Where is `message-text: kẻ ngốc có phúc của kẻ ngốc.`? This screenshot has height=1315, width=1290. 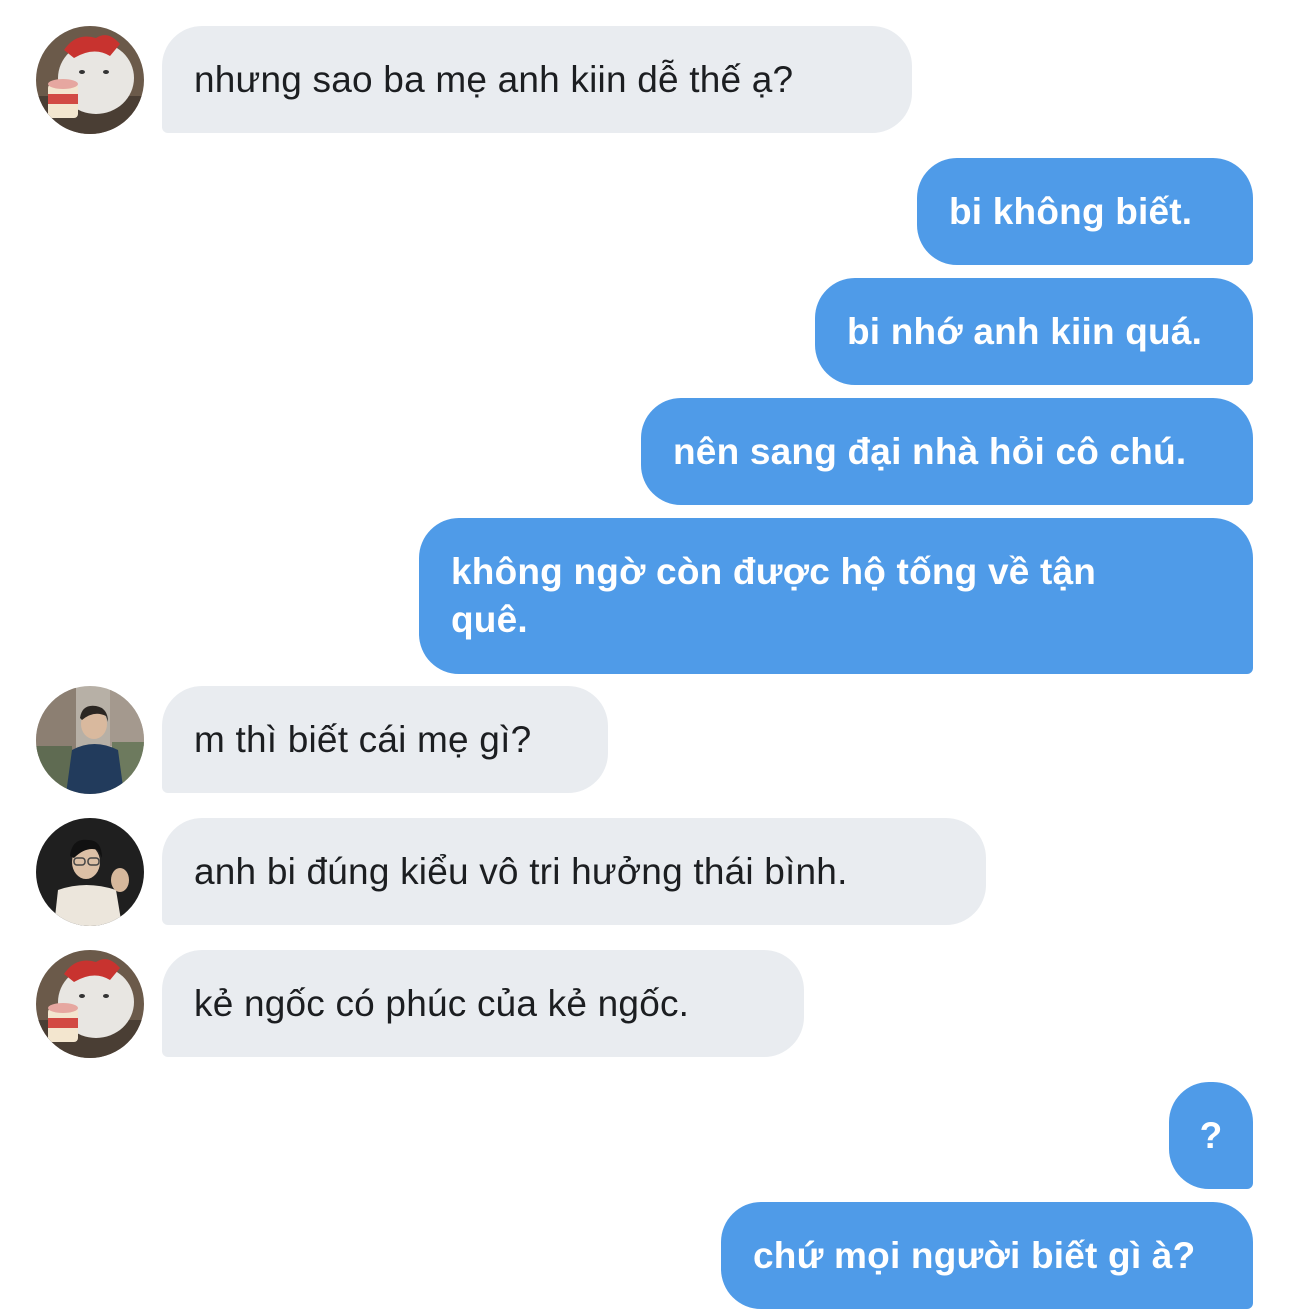
message-text: kẻ ngốc có phúc của kẻ ngốc. is located at coordinates (442, 1003).